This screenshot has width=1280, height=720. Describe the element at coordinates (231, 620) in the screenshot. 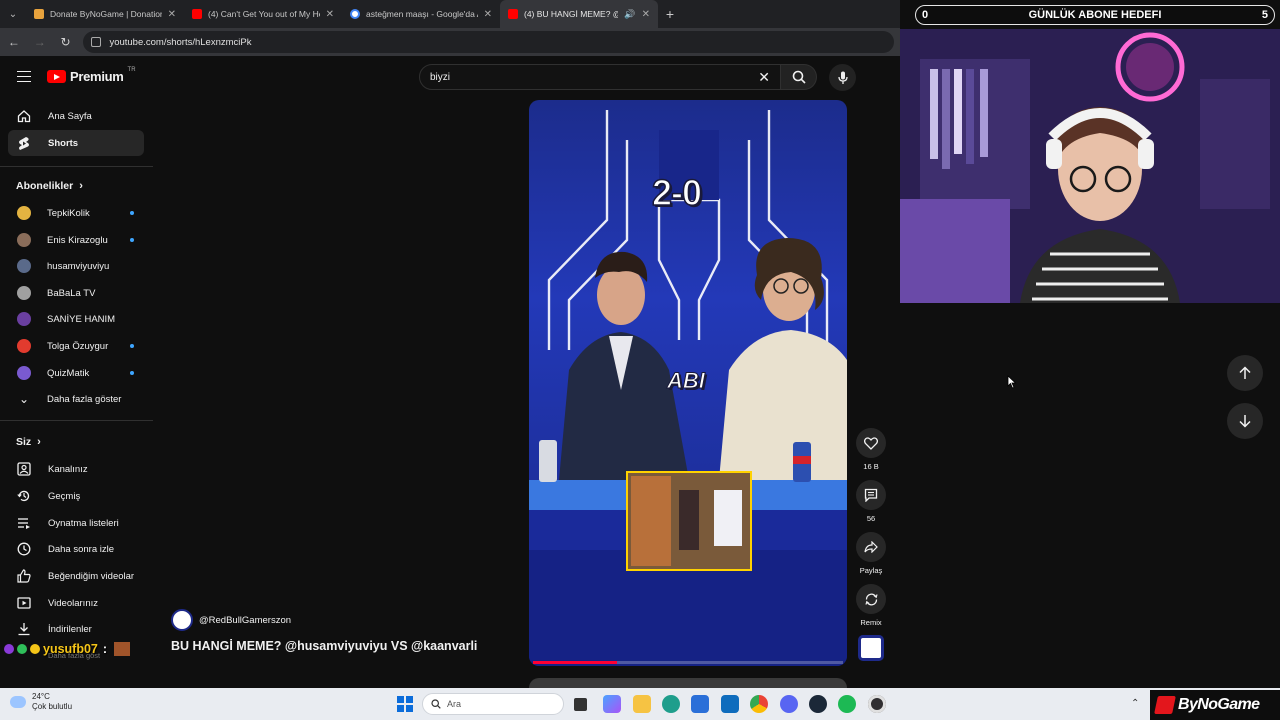

I see `short-channel: @RedBullGamerszon` at that location.